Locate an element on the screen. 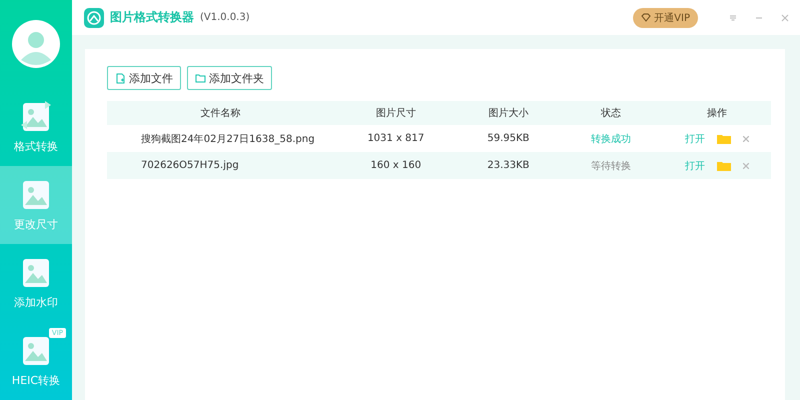 This screenshot has width=800, height=400. sidebar-item: 更改尺寸 is located at coordinates (36, 205).